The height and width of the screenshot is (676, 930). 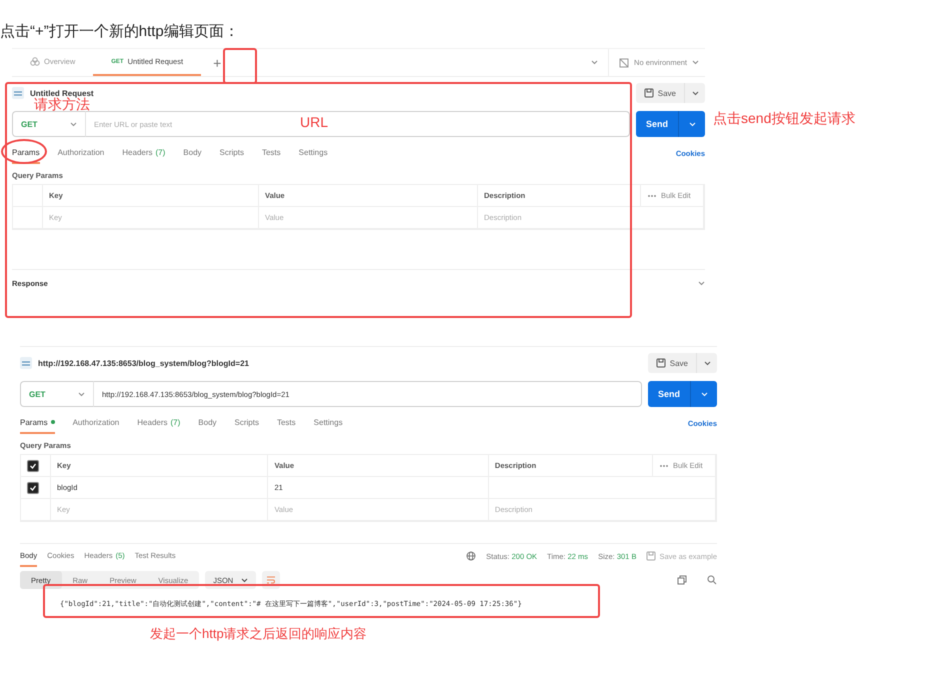 I want to click on annotation-label: URL, so click(x=314, y=122).